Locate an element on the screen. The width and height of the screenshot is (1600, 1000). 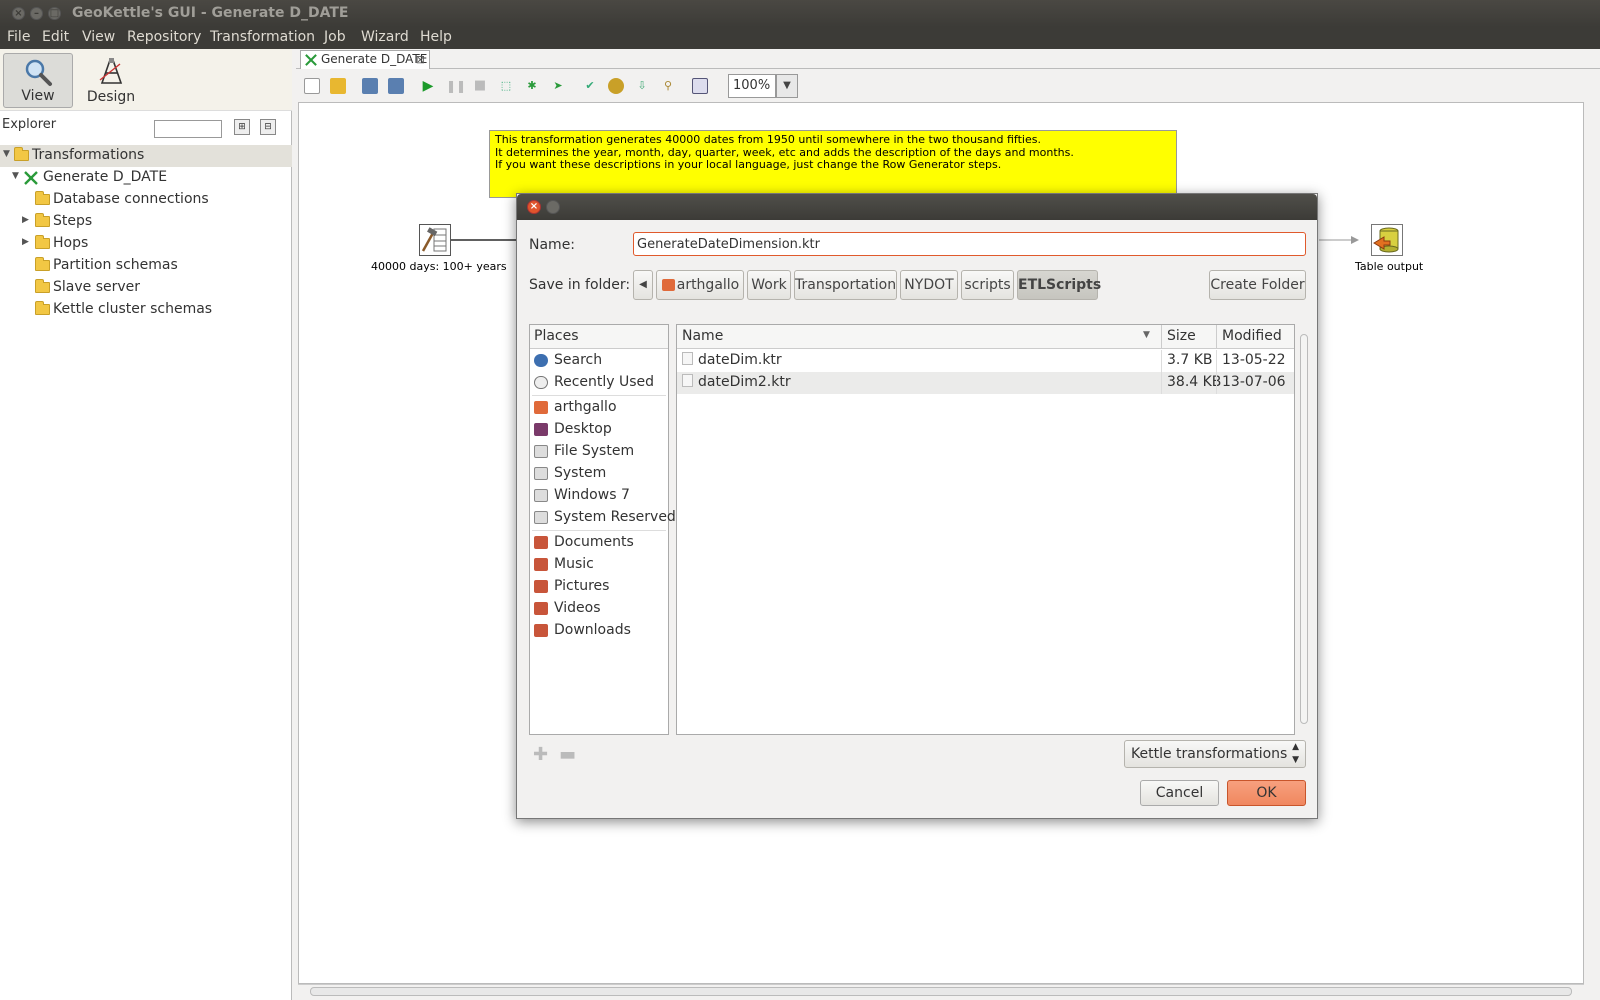
menu-view: View is located at coordinates (98, 37).